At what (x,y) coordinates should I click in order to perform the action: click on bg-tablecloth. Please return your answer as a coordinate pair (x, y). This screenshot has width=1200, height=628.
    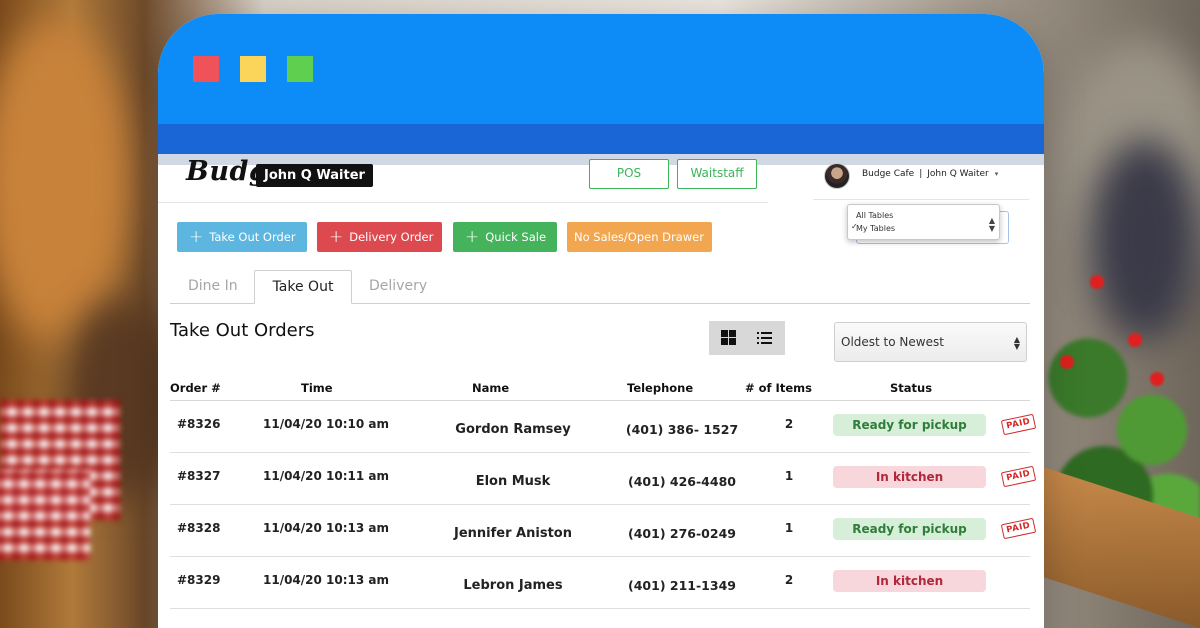
    Looking at the image, I should click on (45, 515).